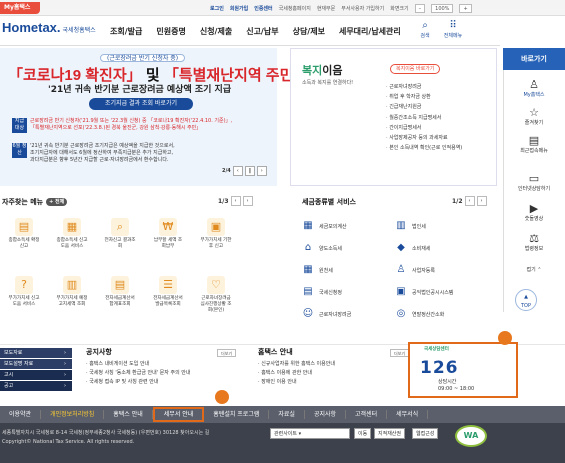 The height and width of the screenshot is (463, 565). Describe the element at coordinates (216, 295) in the screenshot. I see `freq-item: ♡ 근로자녀장려금 심사진행상황 조회(본인)` at that location.